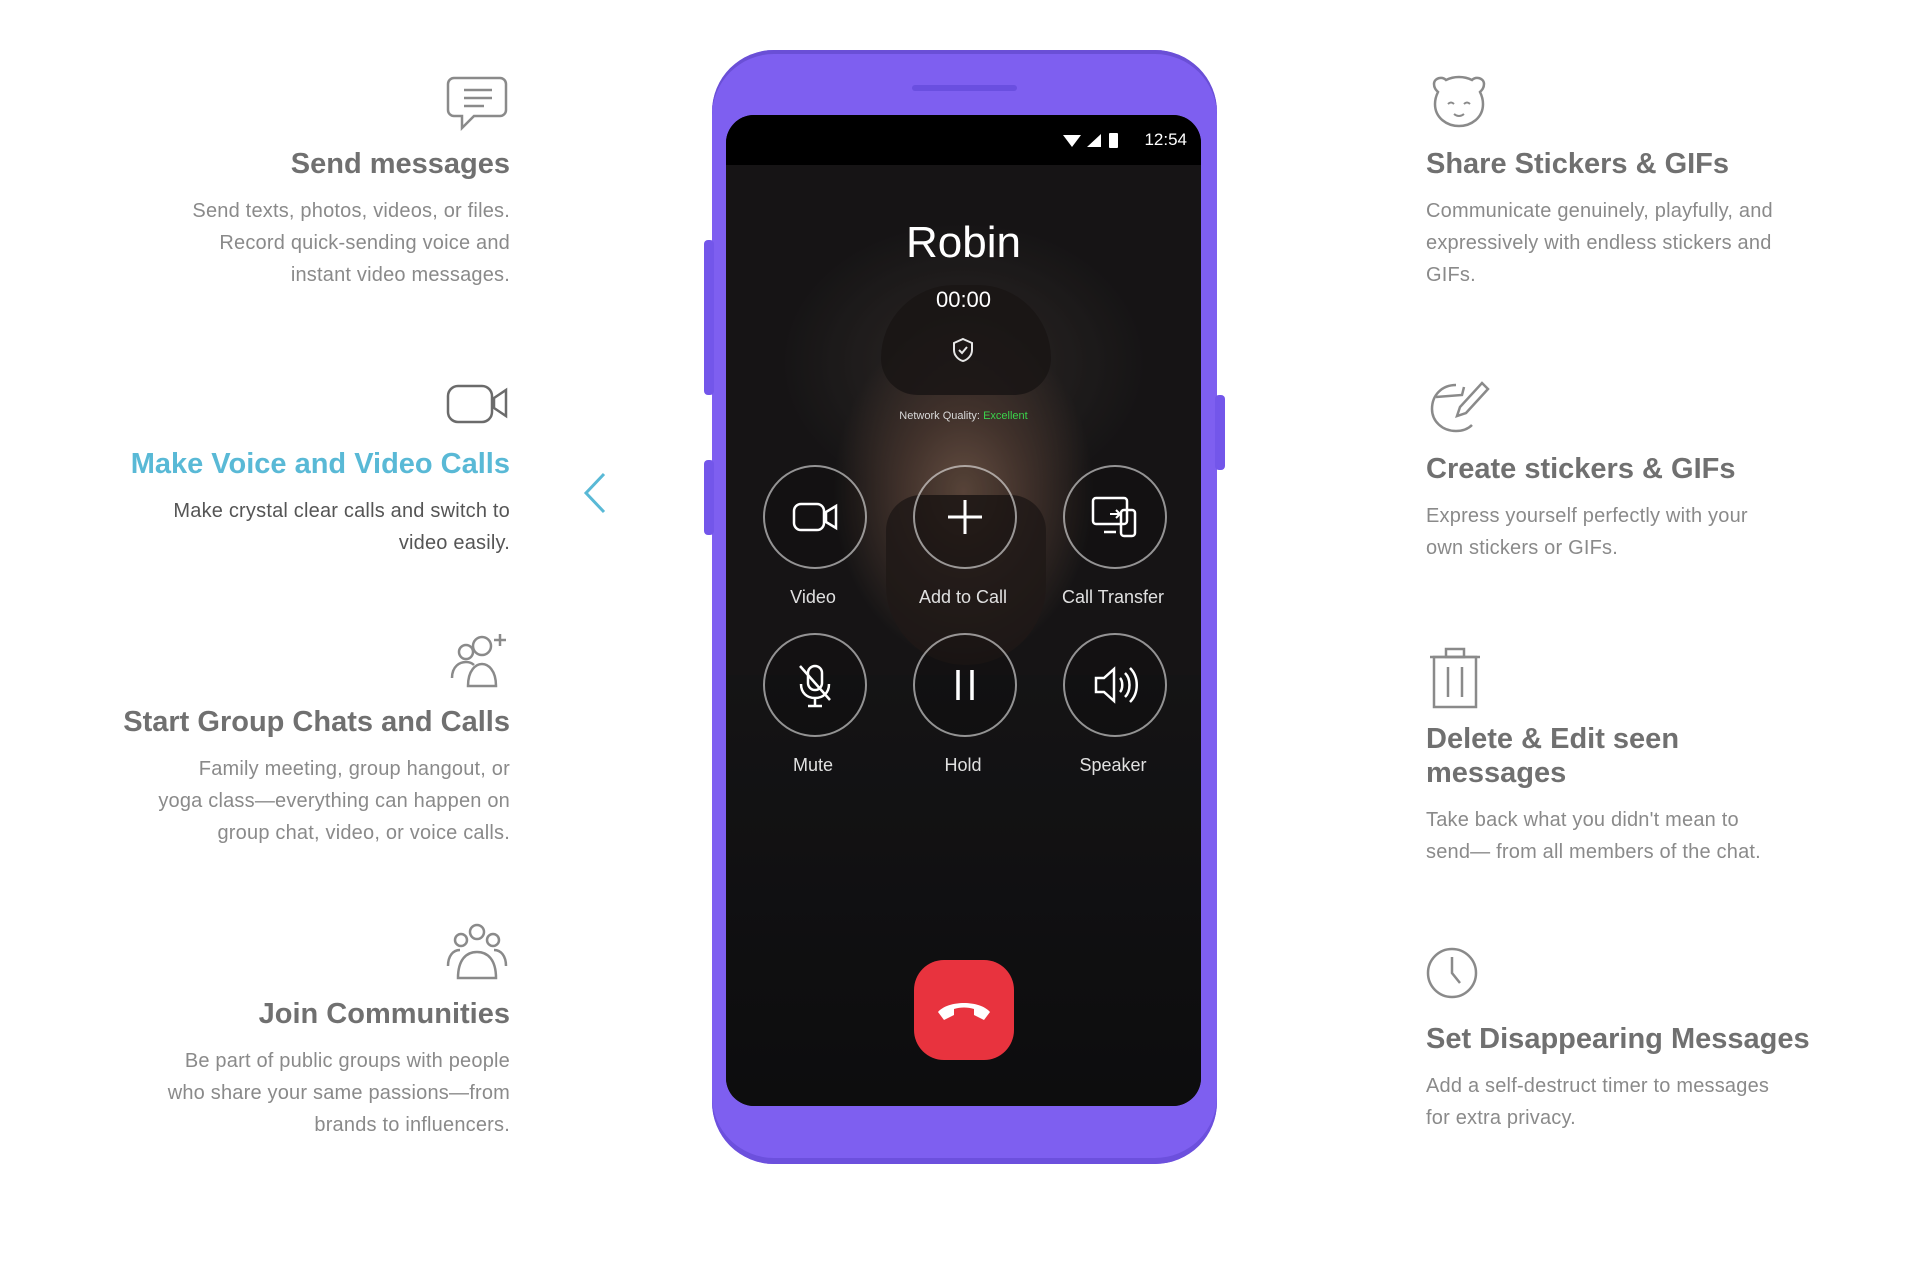 The width and height of the screenshot is (1920, 1283). I want to click on phone-hangup-icon, so click(964, 1011).